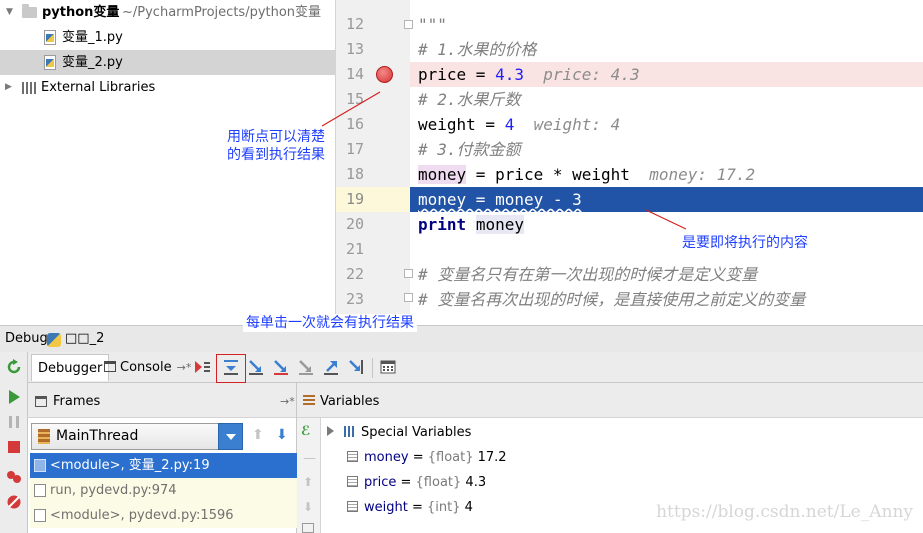 Image resolution: width=923 pixels, height=533 pixels. What do you see at coordinates (331, 367) in the screenshot?
I see `step-out-icon` at bounding box center [331, 367].